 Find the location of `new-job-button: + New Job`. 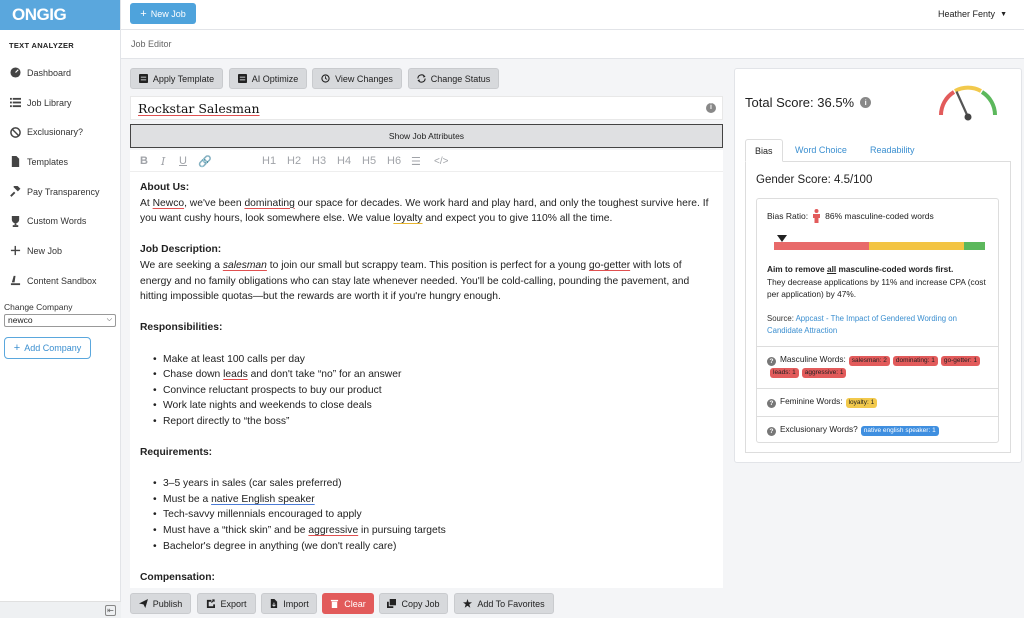

new-job-button: + New Job is located at coordinates (163, 13).